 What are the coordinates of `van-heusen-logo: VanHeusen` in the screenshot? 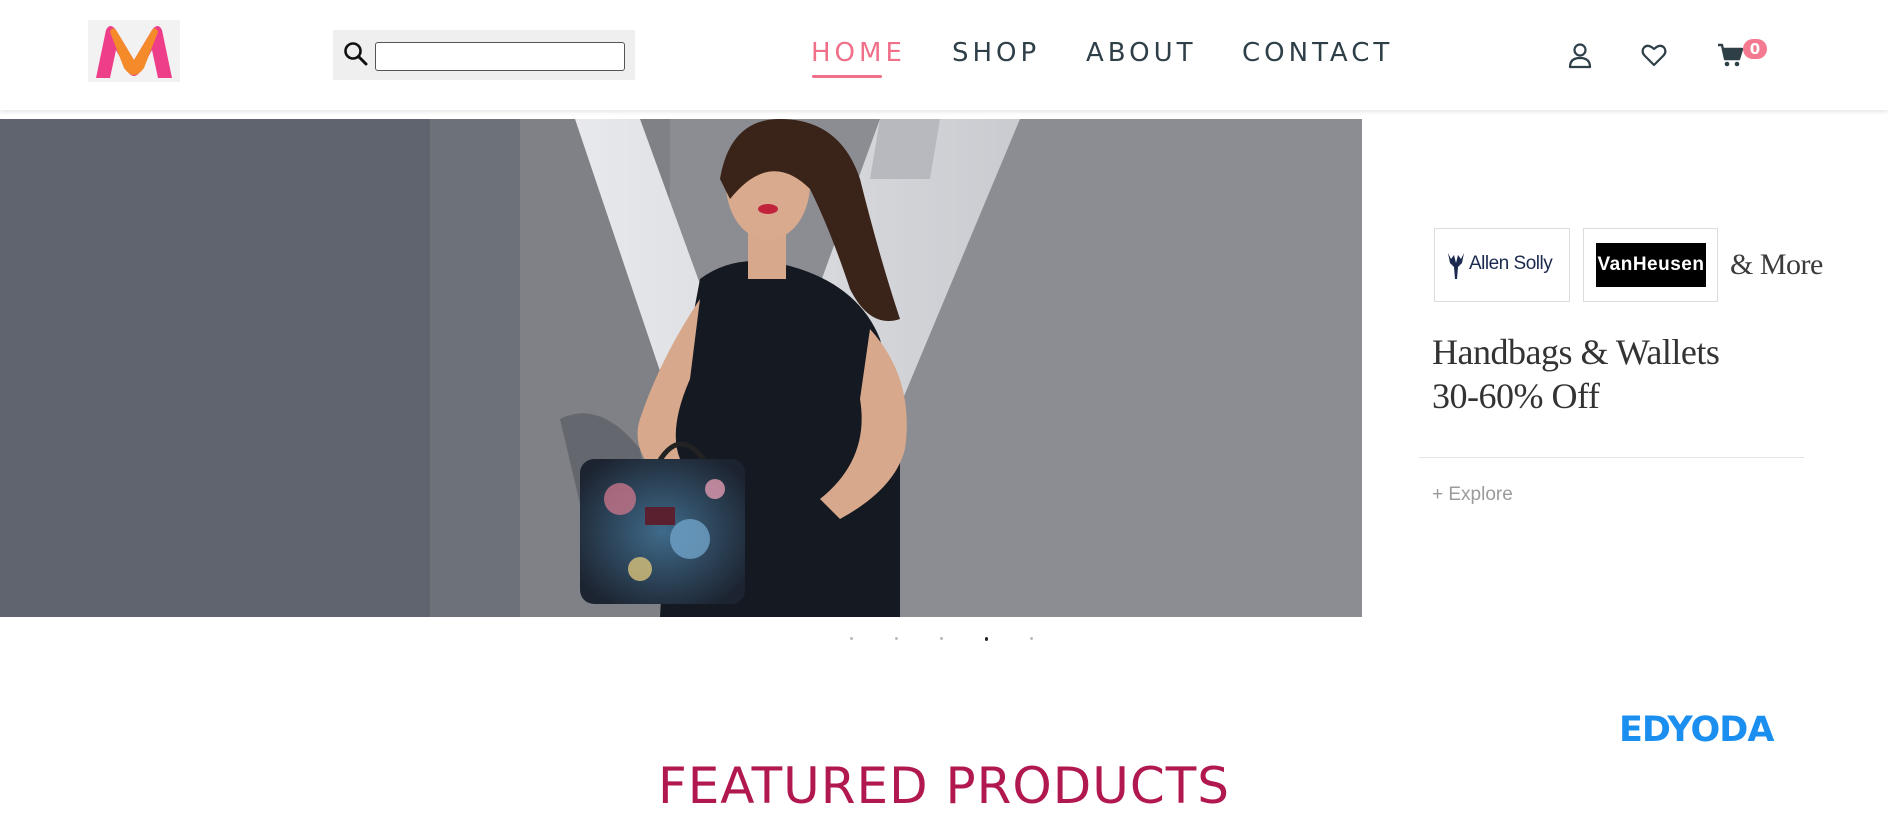 It's located at (1650, 265).